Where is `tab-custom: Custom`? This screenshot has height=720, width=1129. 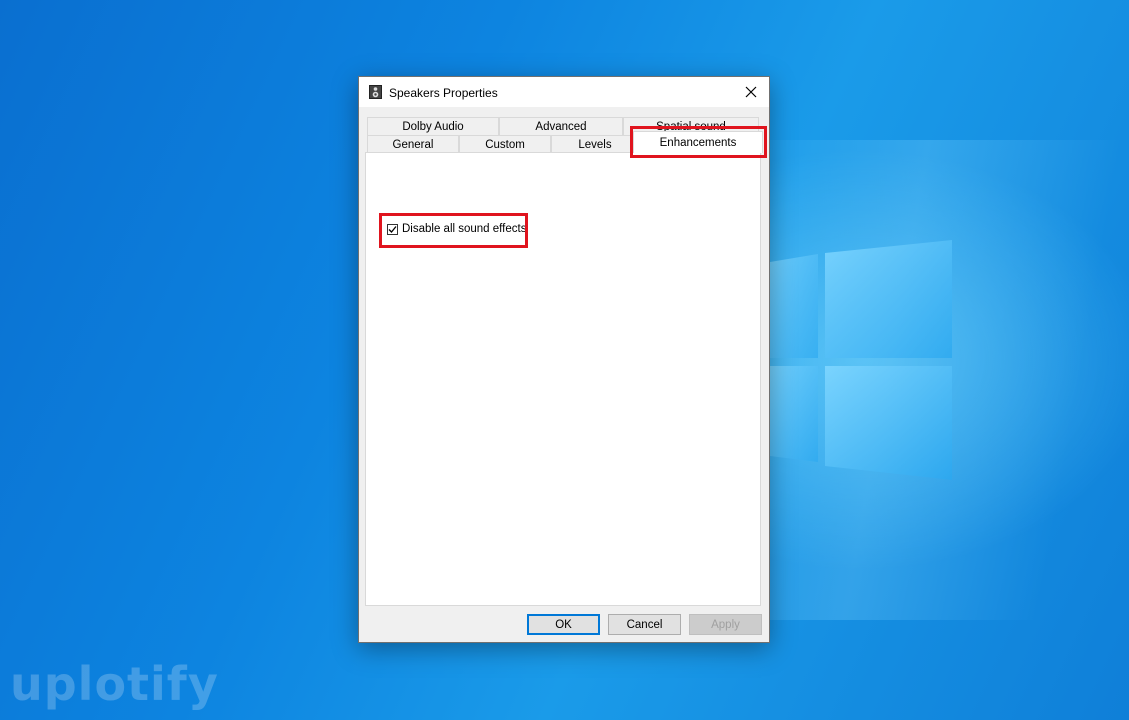
tab-custom: Custom is located at coordinates (505, 144).